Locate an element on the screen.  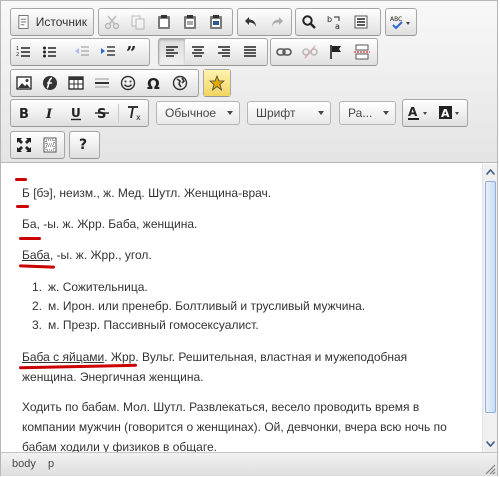
svg-text: A is located at coordinates (413, 112).